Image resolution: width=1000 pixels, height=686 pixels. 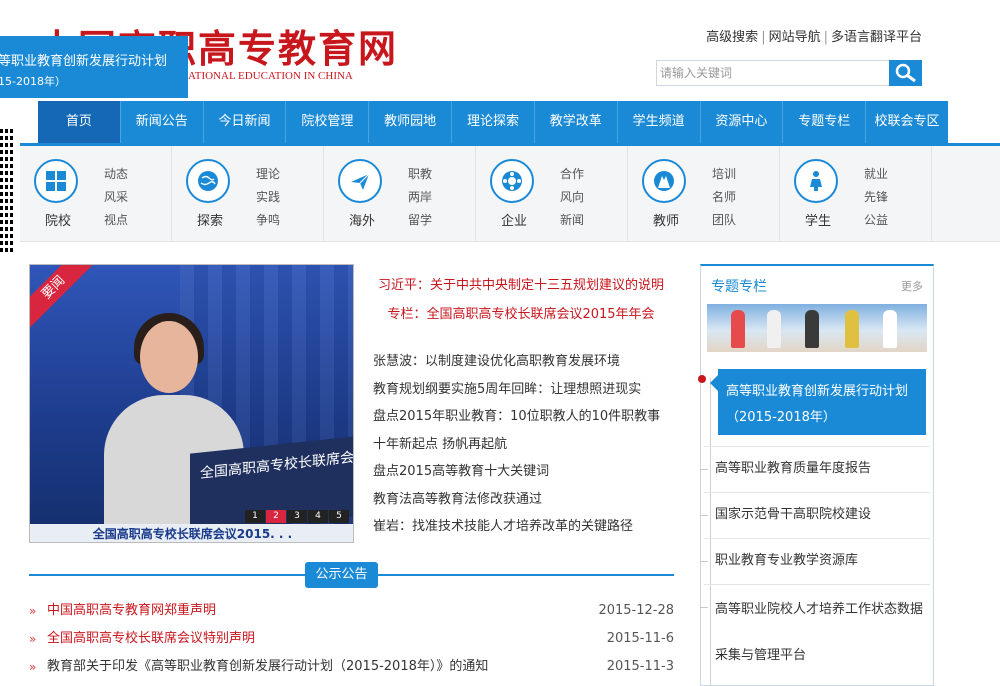 I want to click on nav-school-management: 院校管理, so click(x=328, y=122).